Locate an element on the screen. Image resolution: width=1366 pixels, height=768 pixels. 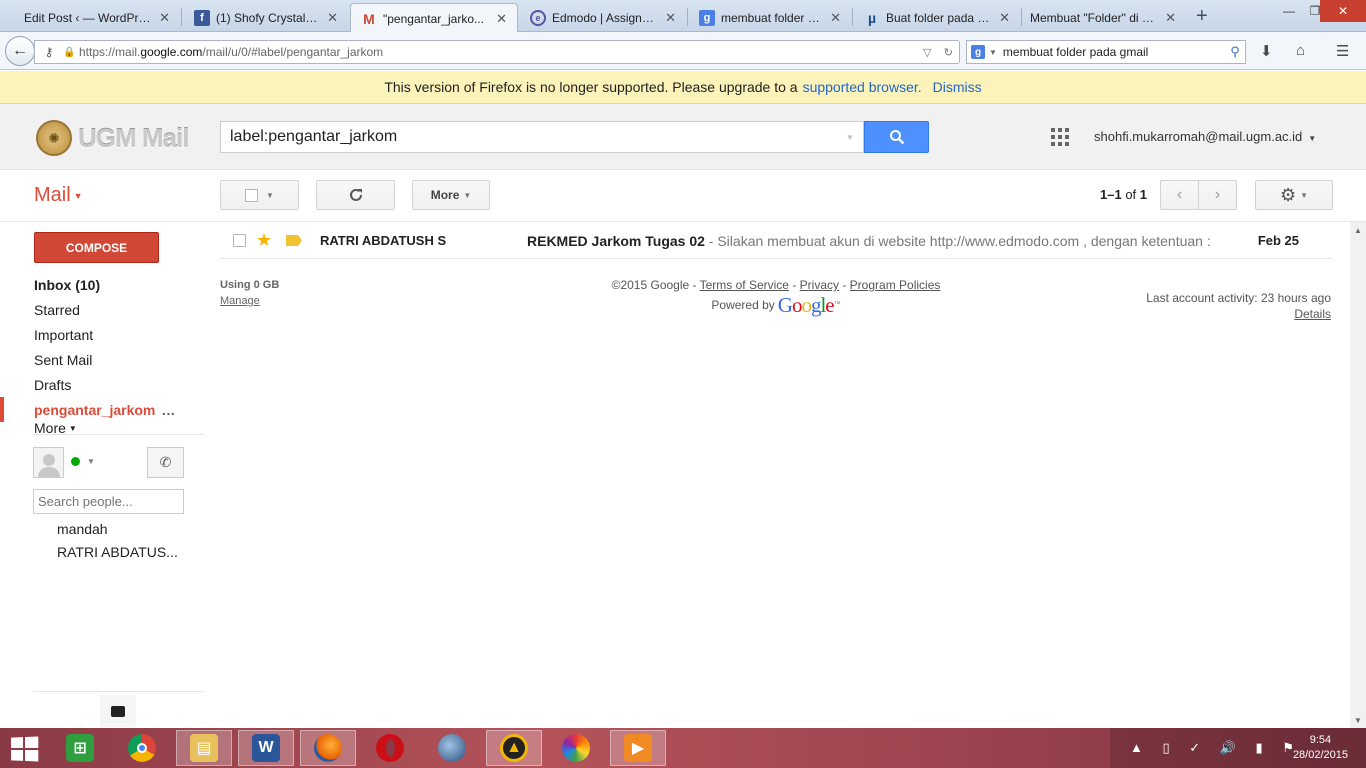
vertical-scrollbar: ▲ ▼ is located at coordinates (1358, 475).